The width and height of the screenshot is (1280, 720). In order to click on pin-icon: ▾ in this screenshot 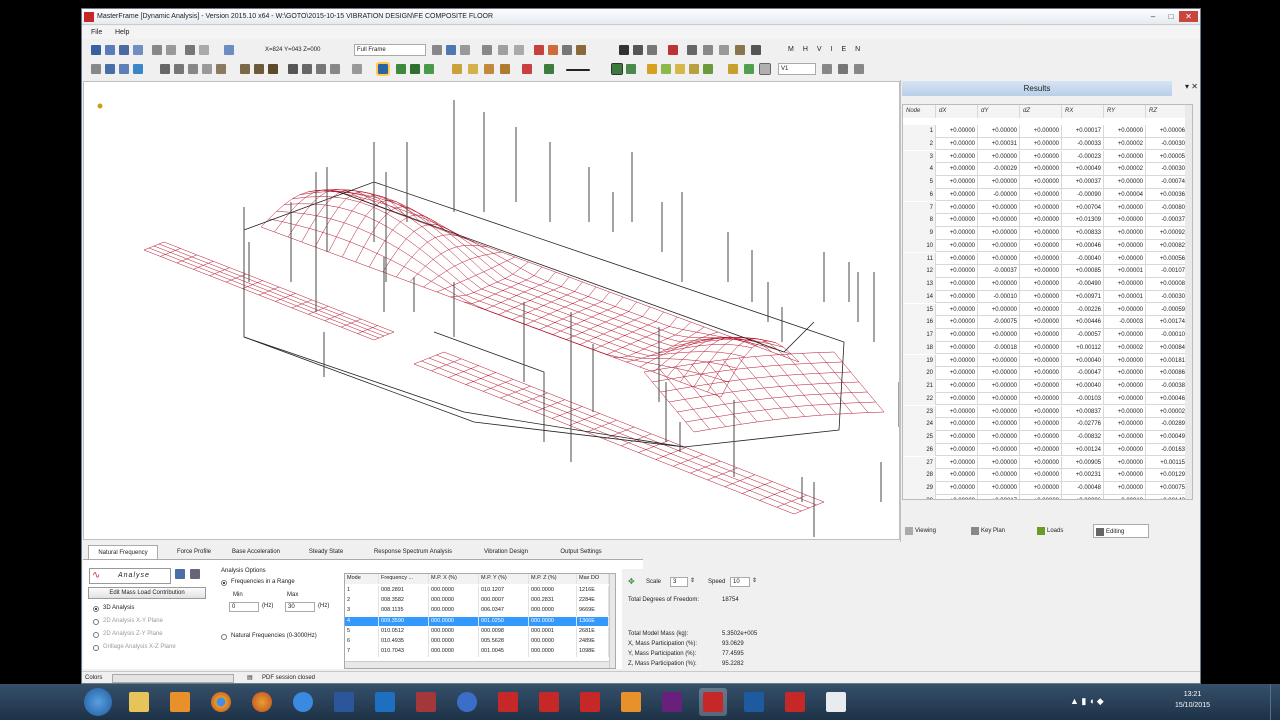, I will do `click(1187, 86)`.